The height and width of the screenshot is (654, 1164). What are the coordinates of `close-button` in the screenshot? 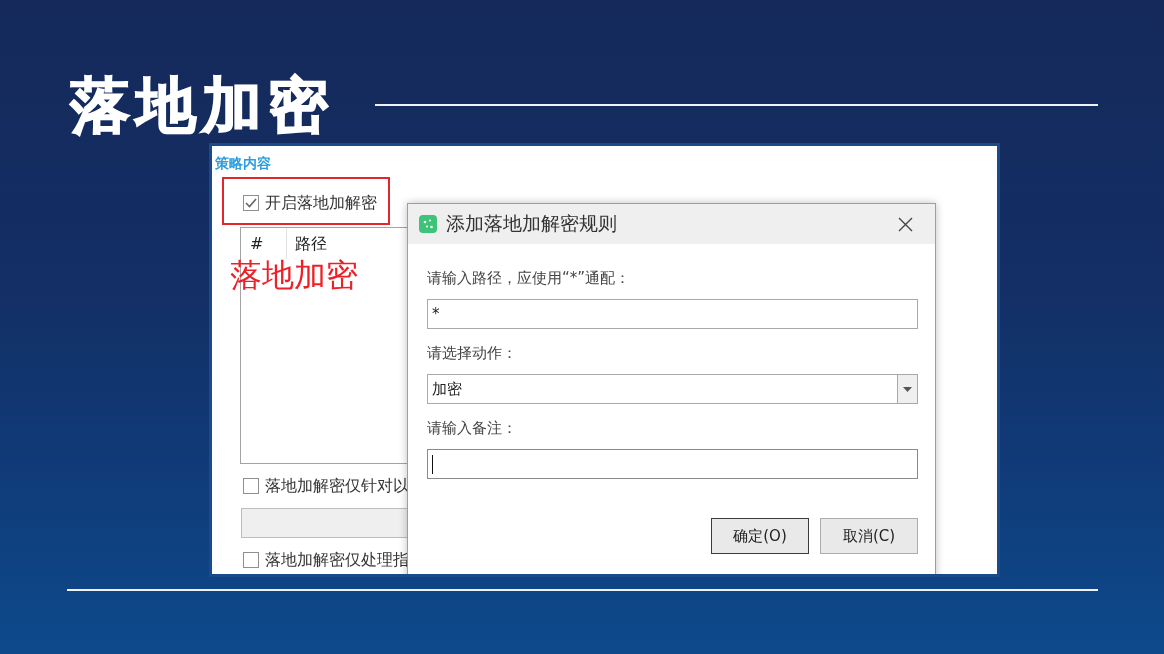 It's located at (905, 224).